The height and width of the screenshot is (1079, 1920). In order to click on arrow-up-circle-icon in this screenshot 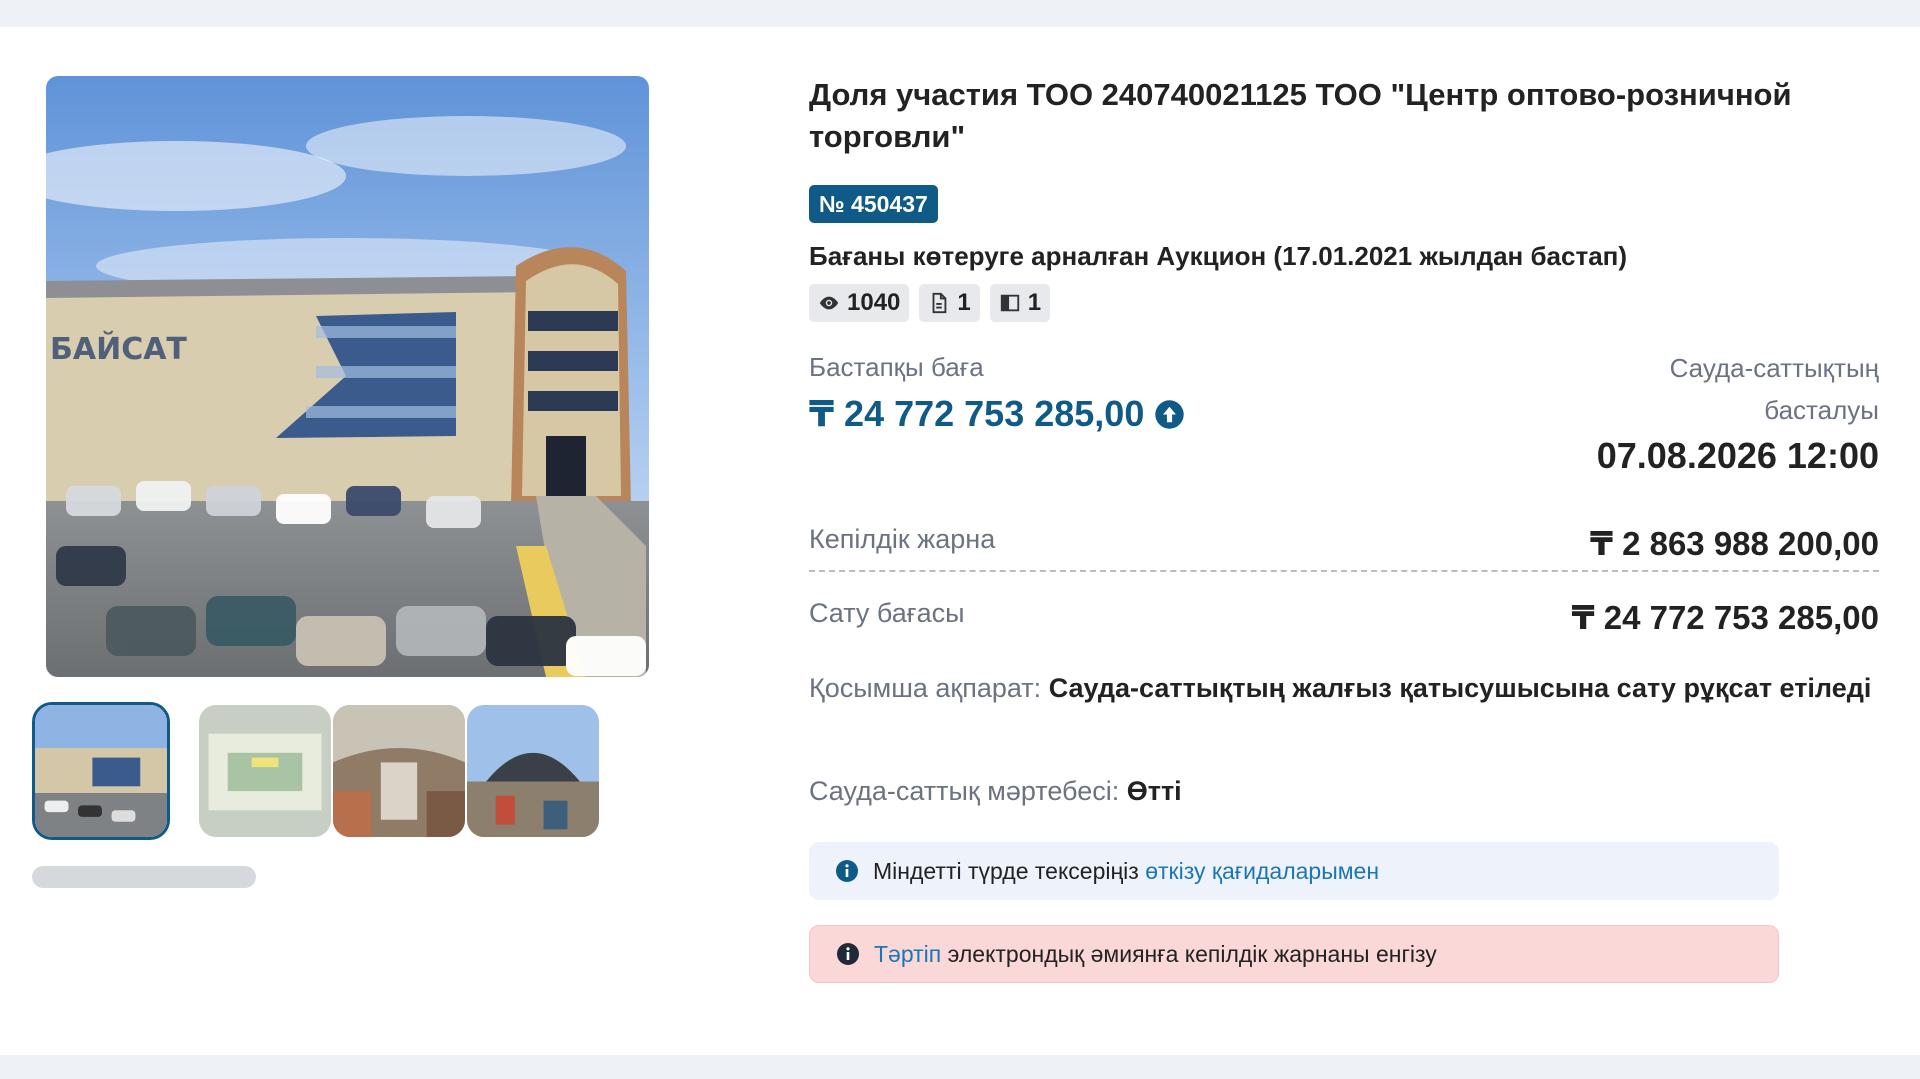, I will do `click(1170, 414)`.